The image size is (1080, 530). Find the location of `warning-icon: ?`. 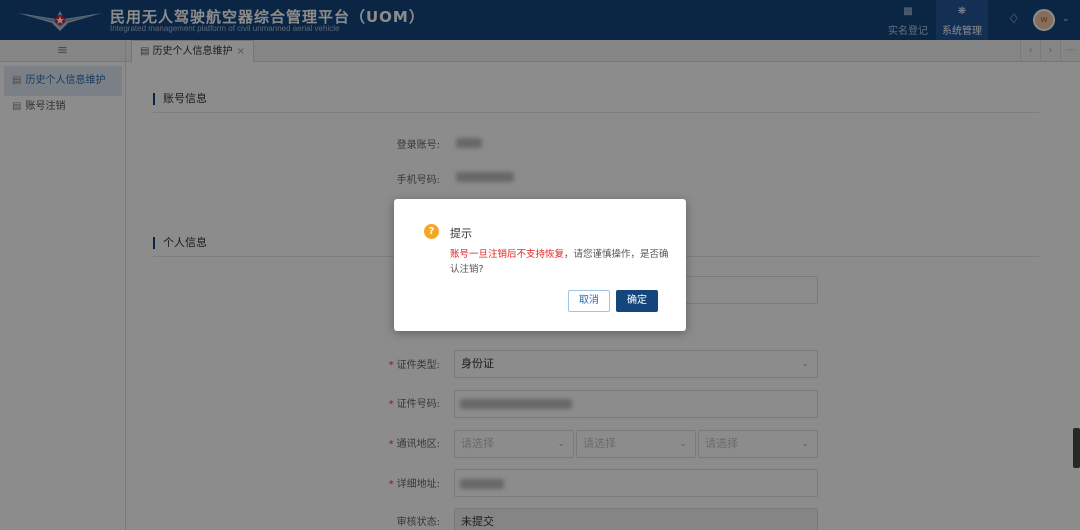

warning-icon: ? is located at coordinates (431, 231).